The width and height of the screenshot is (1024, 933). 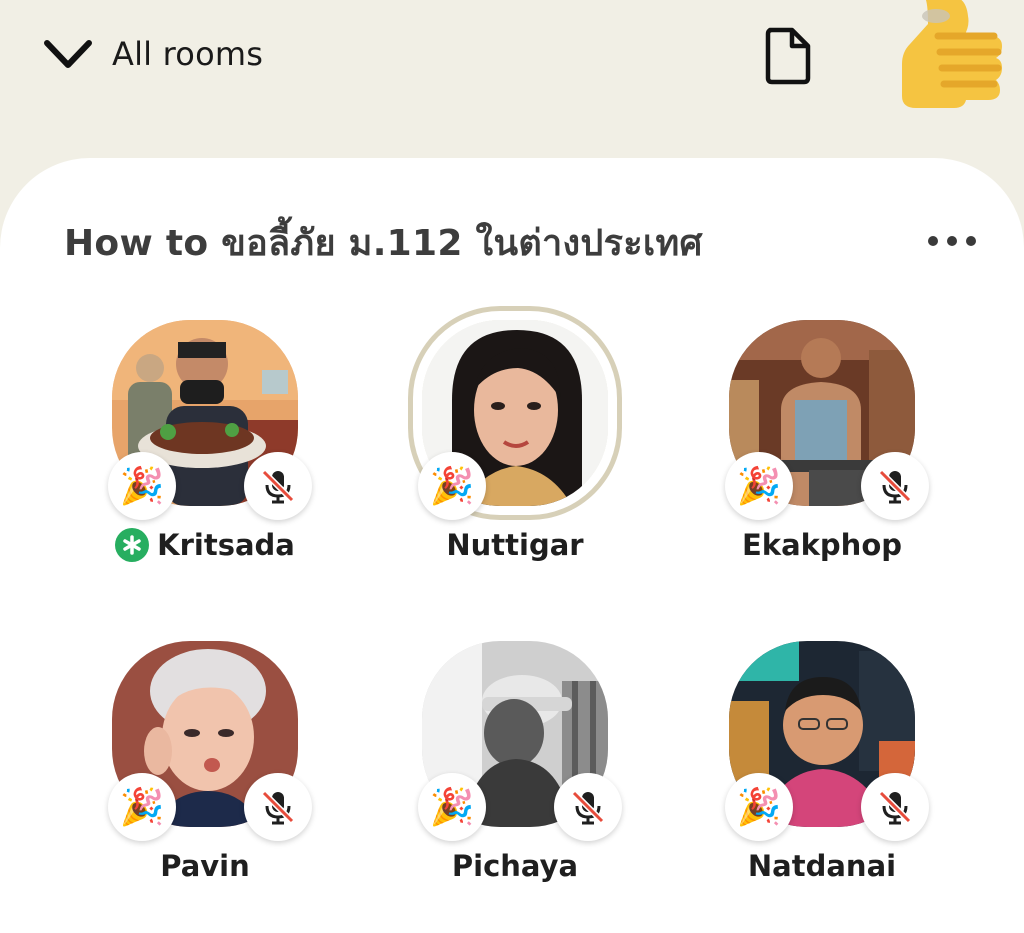 I want to click on speaker-name-row: Pavin, so click(x=205, y=866).